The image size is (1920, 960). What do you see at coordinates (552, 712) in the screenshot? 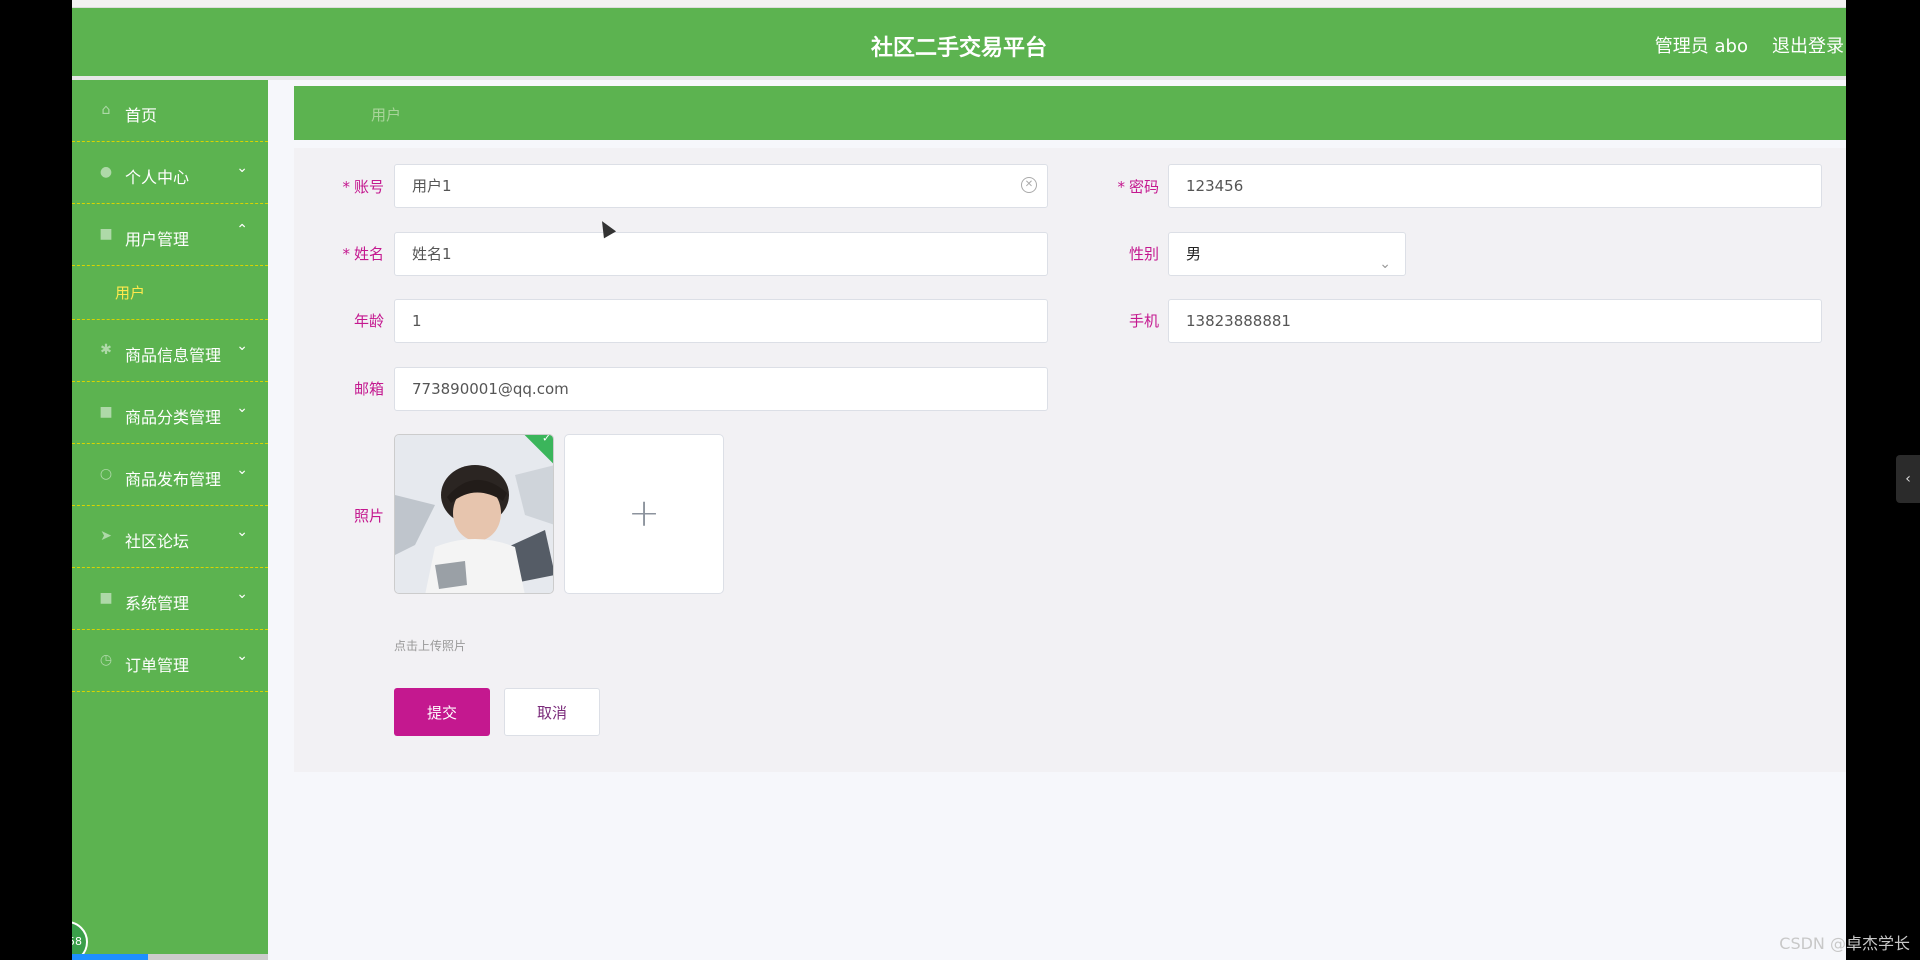
I see `cancel-button: 取消` at bounding box center [552, 712].